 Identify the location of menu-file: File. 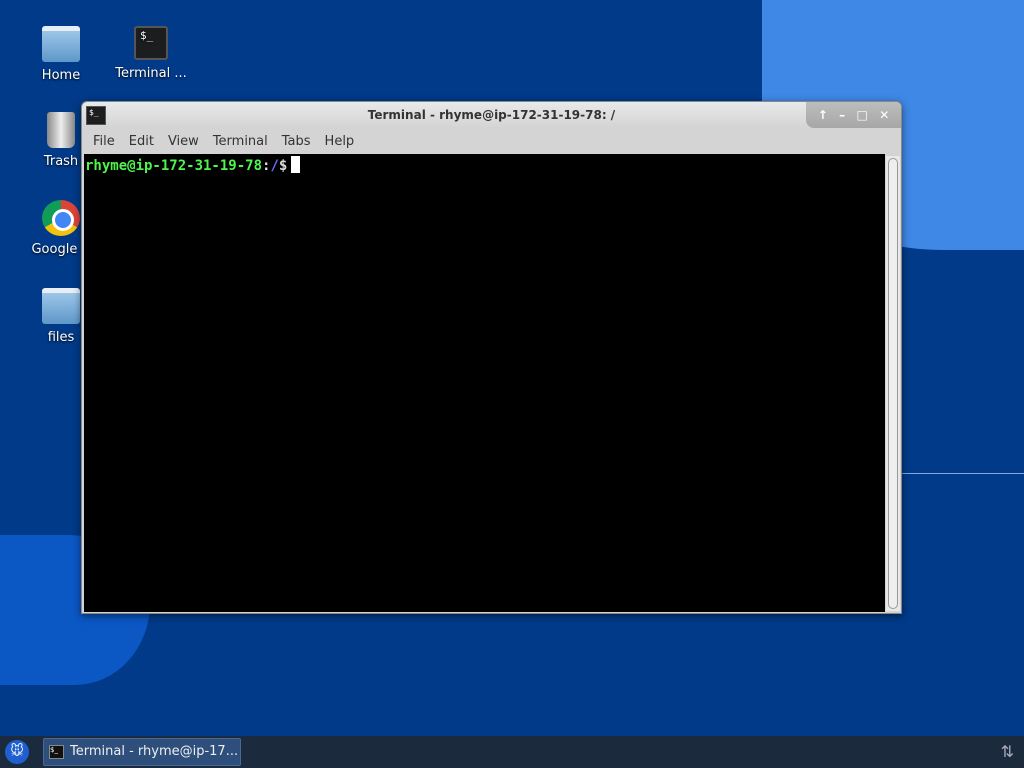
(104, 141).